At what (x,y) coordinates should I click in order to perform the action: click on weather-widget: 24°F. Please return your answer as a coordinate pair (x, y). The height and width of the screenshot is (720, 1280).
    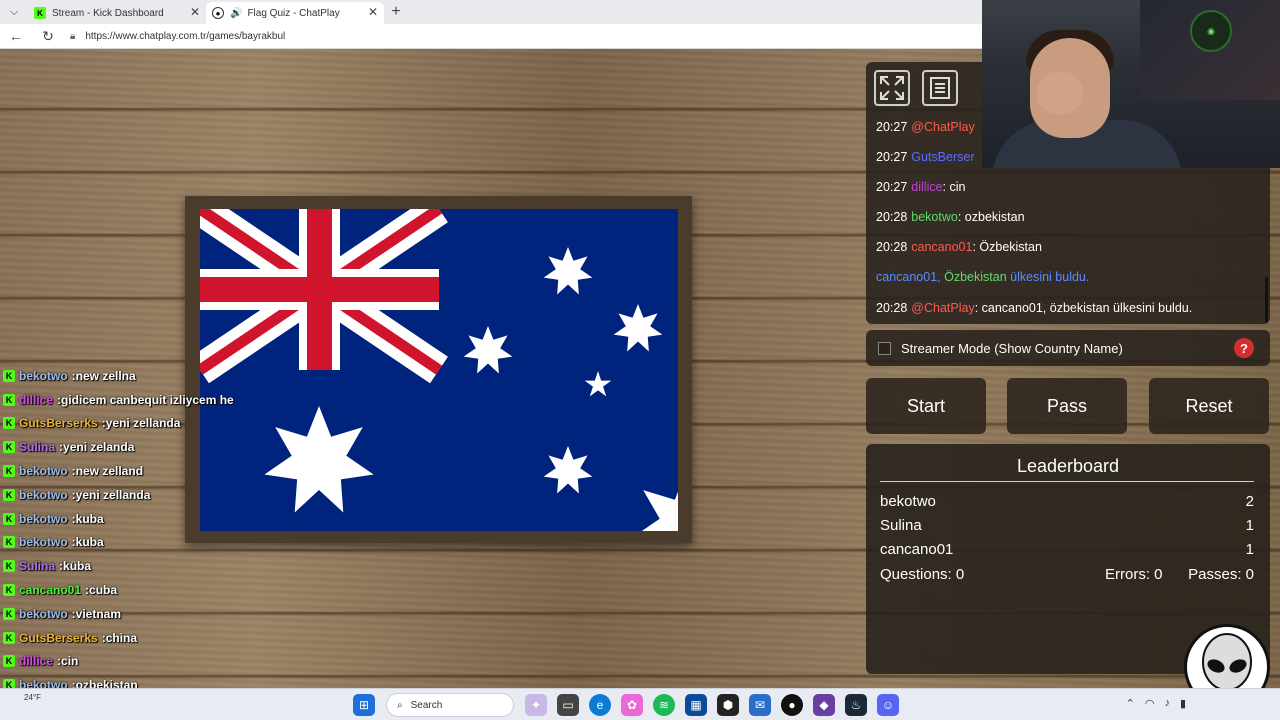
    Looking at the image, I should click on (32, 697).